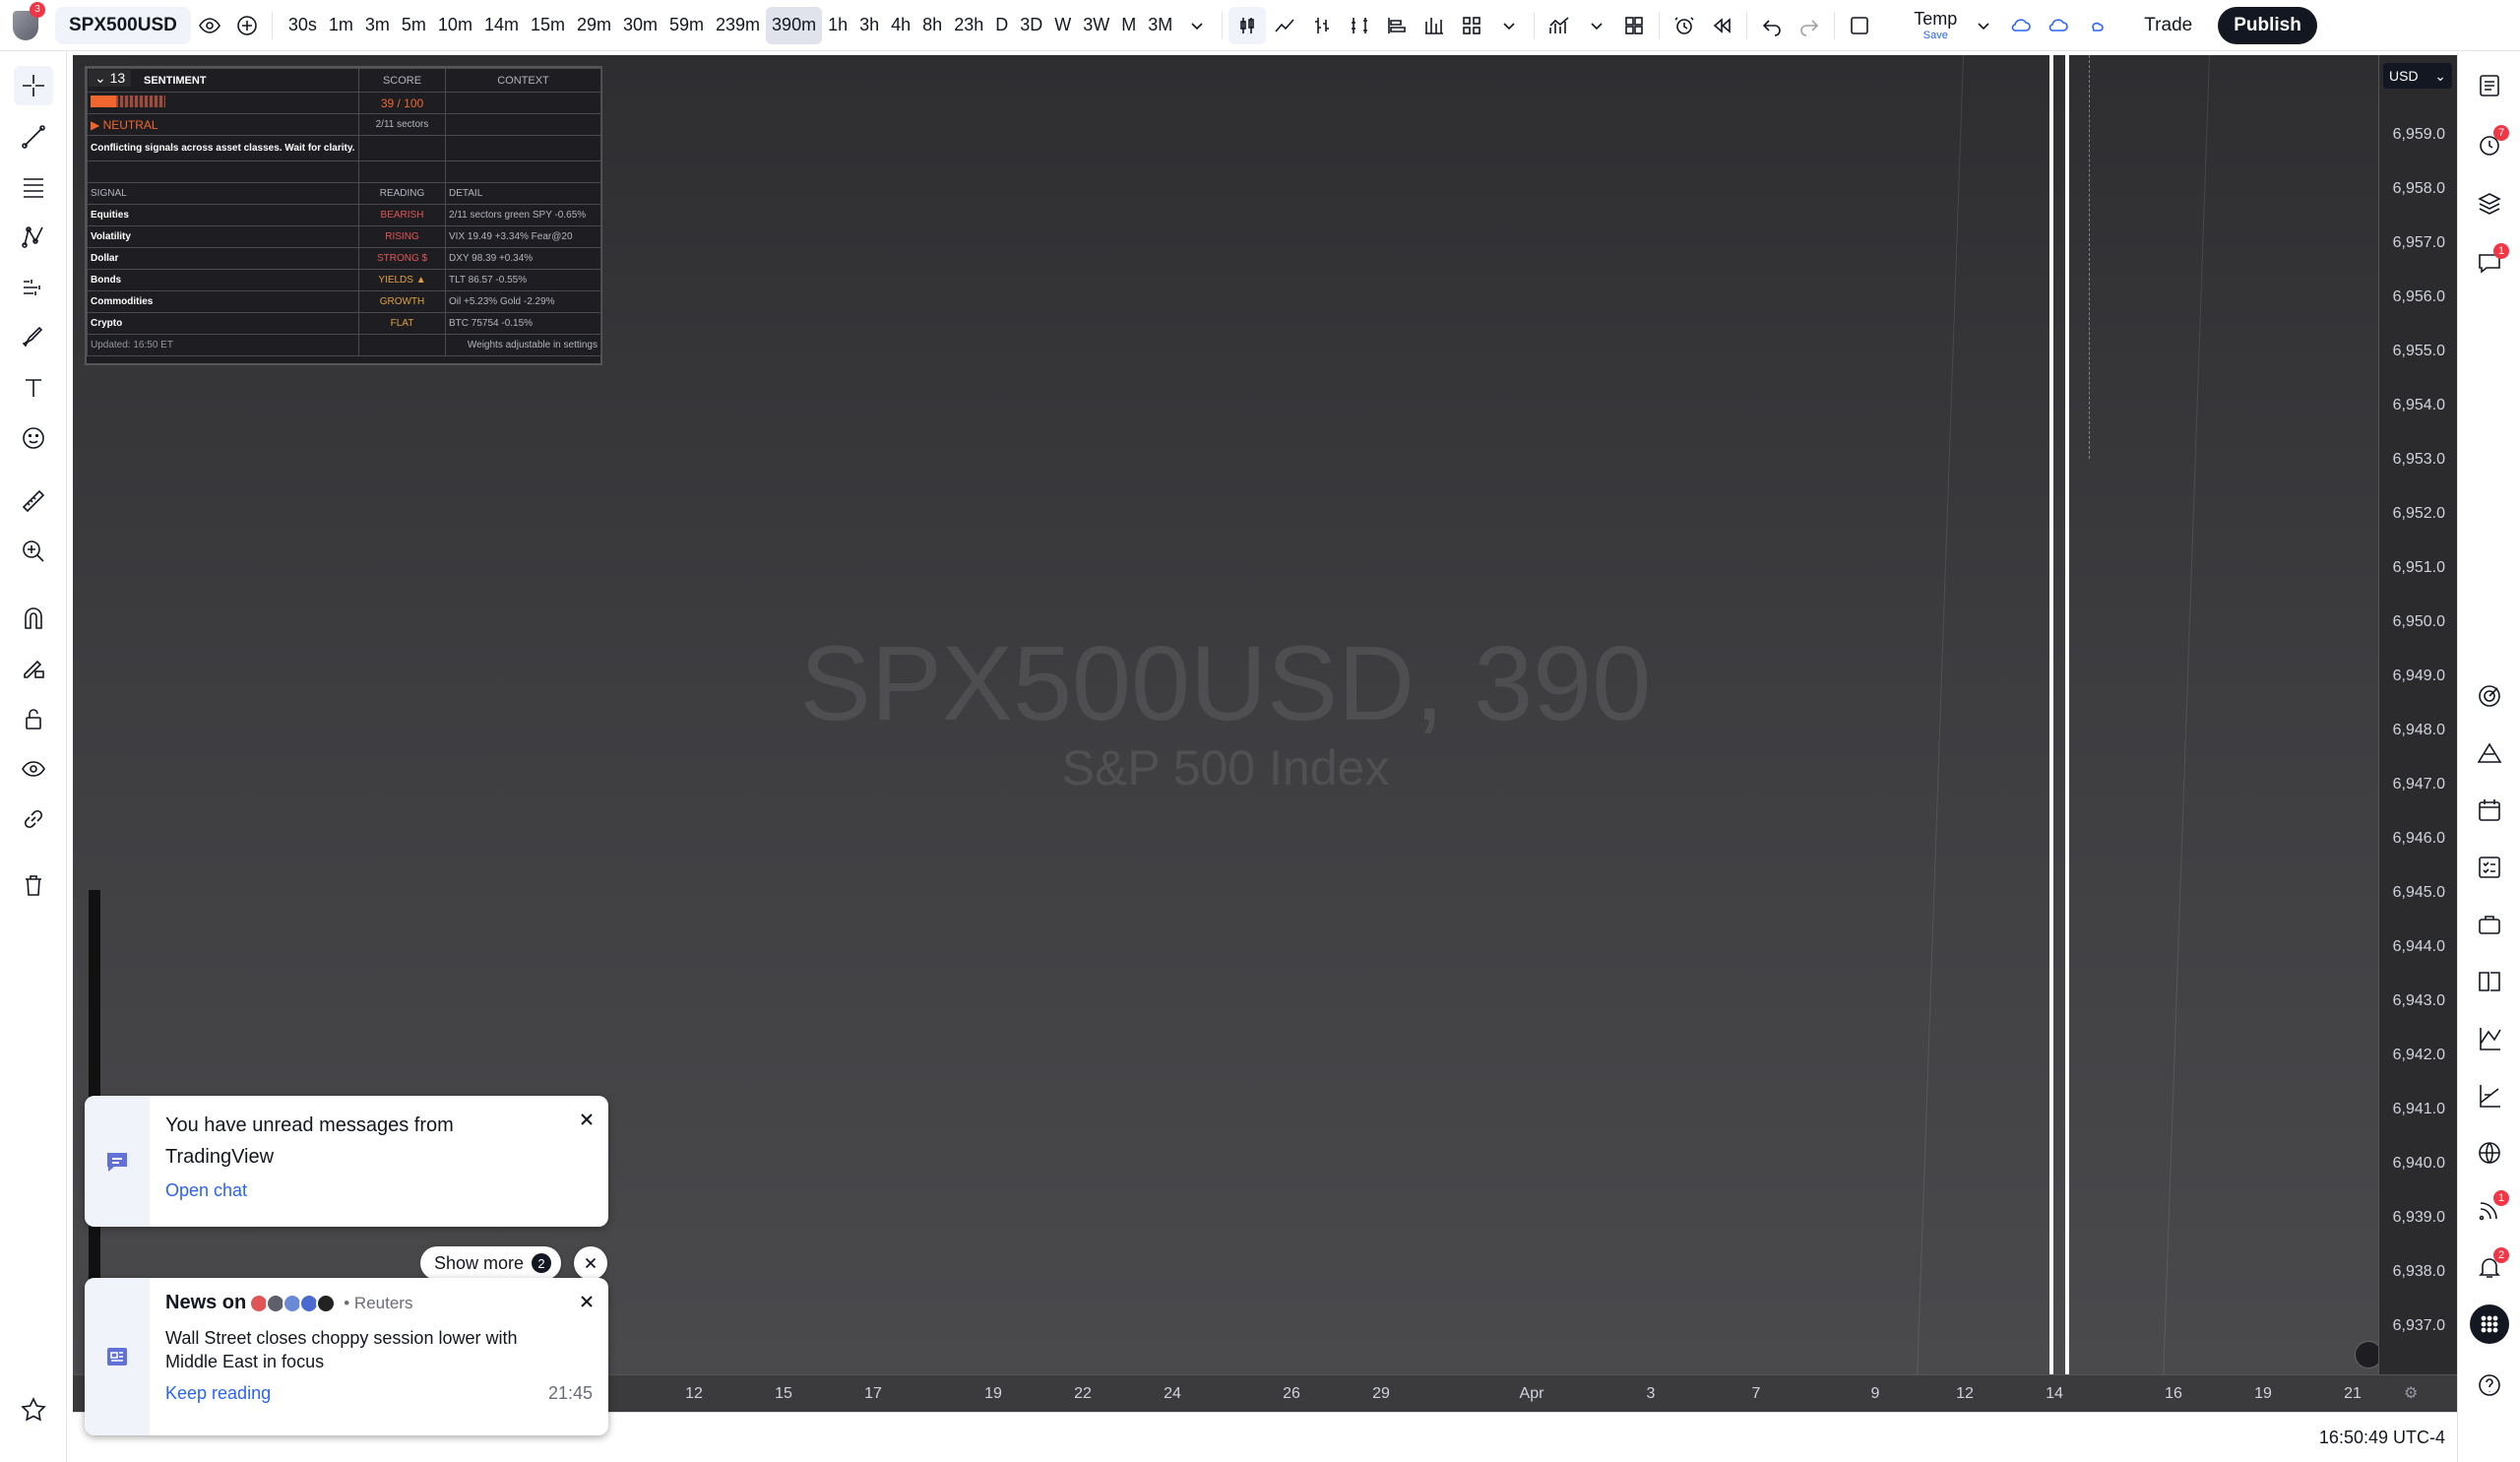 The image size is (2520, 1462). I want to click on dashed-vertical-line, so click(2089, 257).